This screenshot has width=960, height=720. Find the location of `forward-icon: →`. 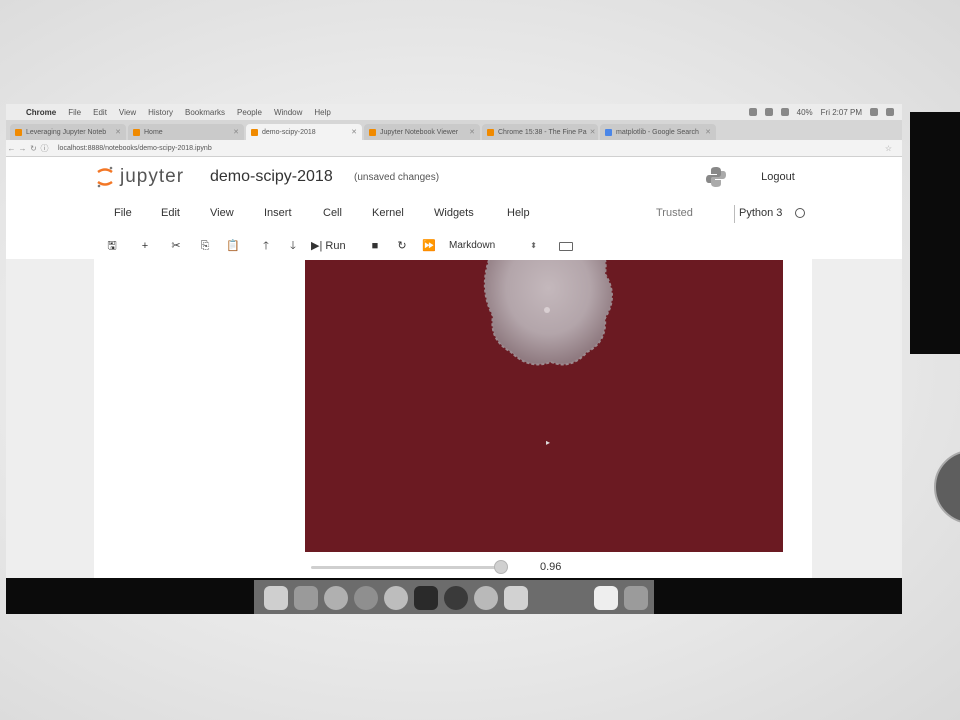

forward-icon: → is located at coordinates (22, 148).